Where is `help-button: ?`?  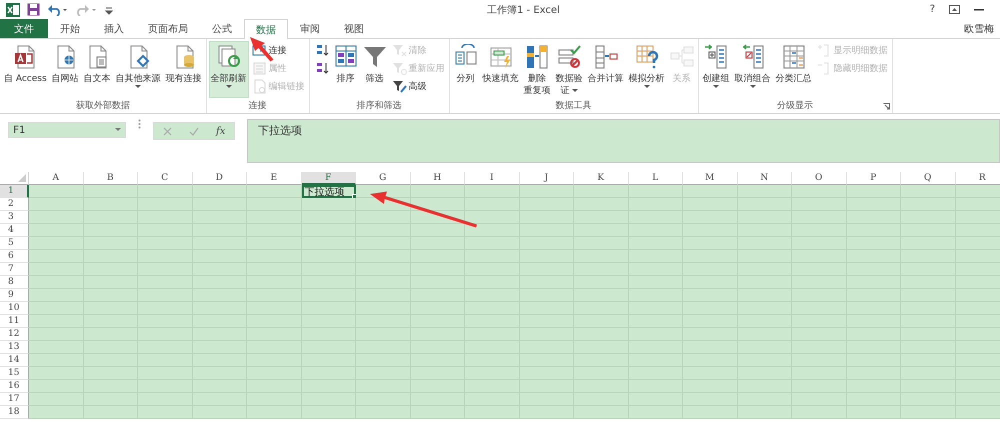 help-button: ? is located at coordinates (932, 9).